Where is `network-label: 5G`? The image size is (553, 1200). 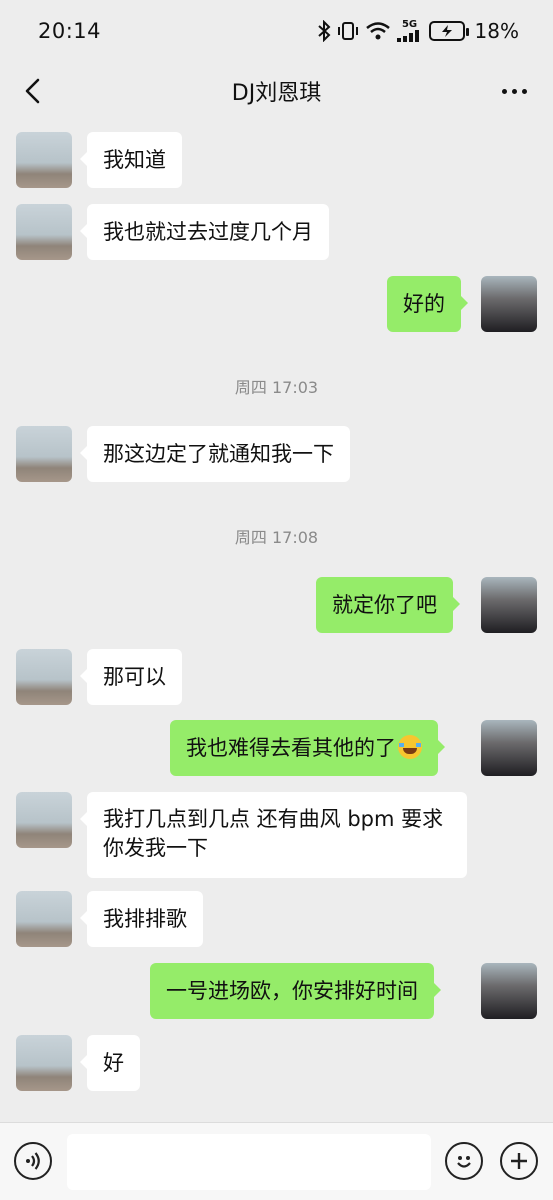
network-label: 5G is located at coordinates (409, 24).